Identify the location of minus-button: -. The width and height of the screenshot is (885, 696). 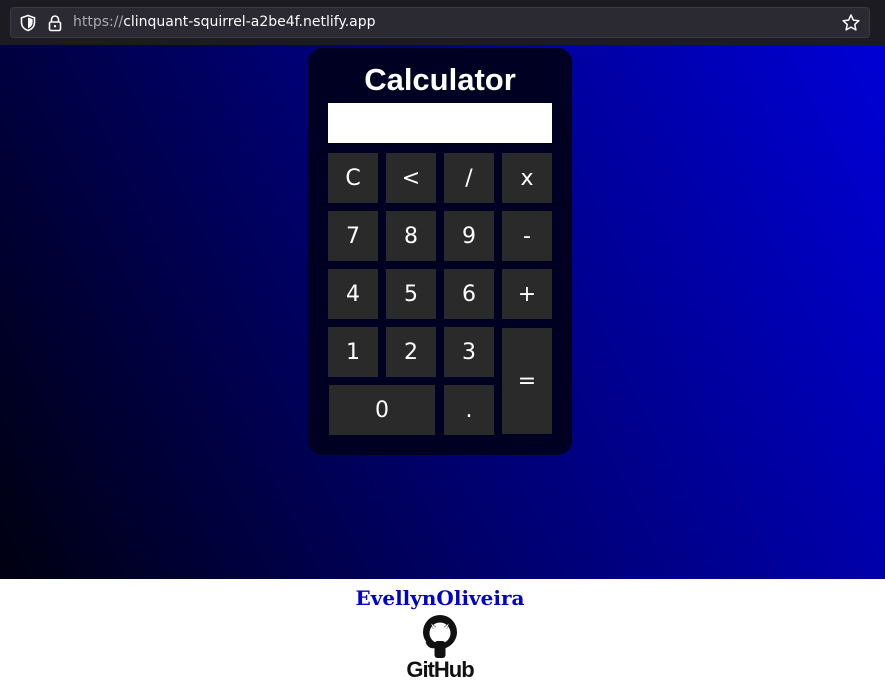
(527, 236).